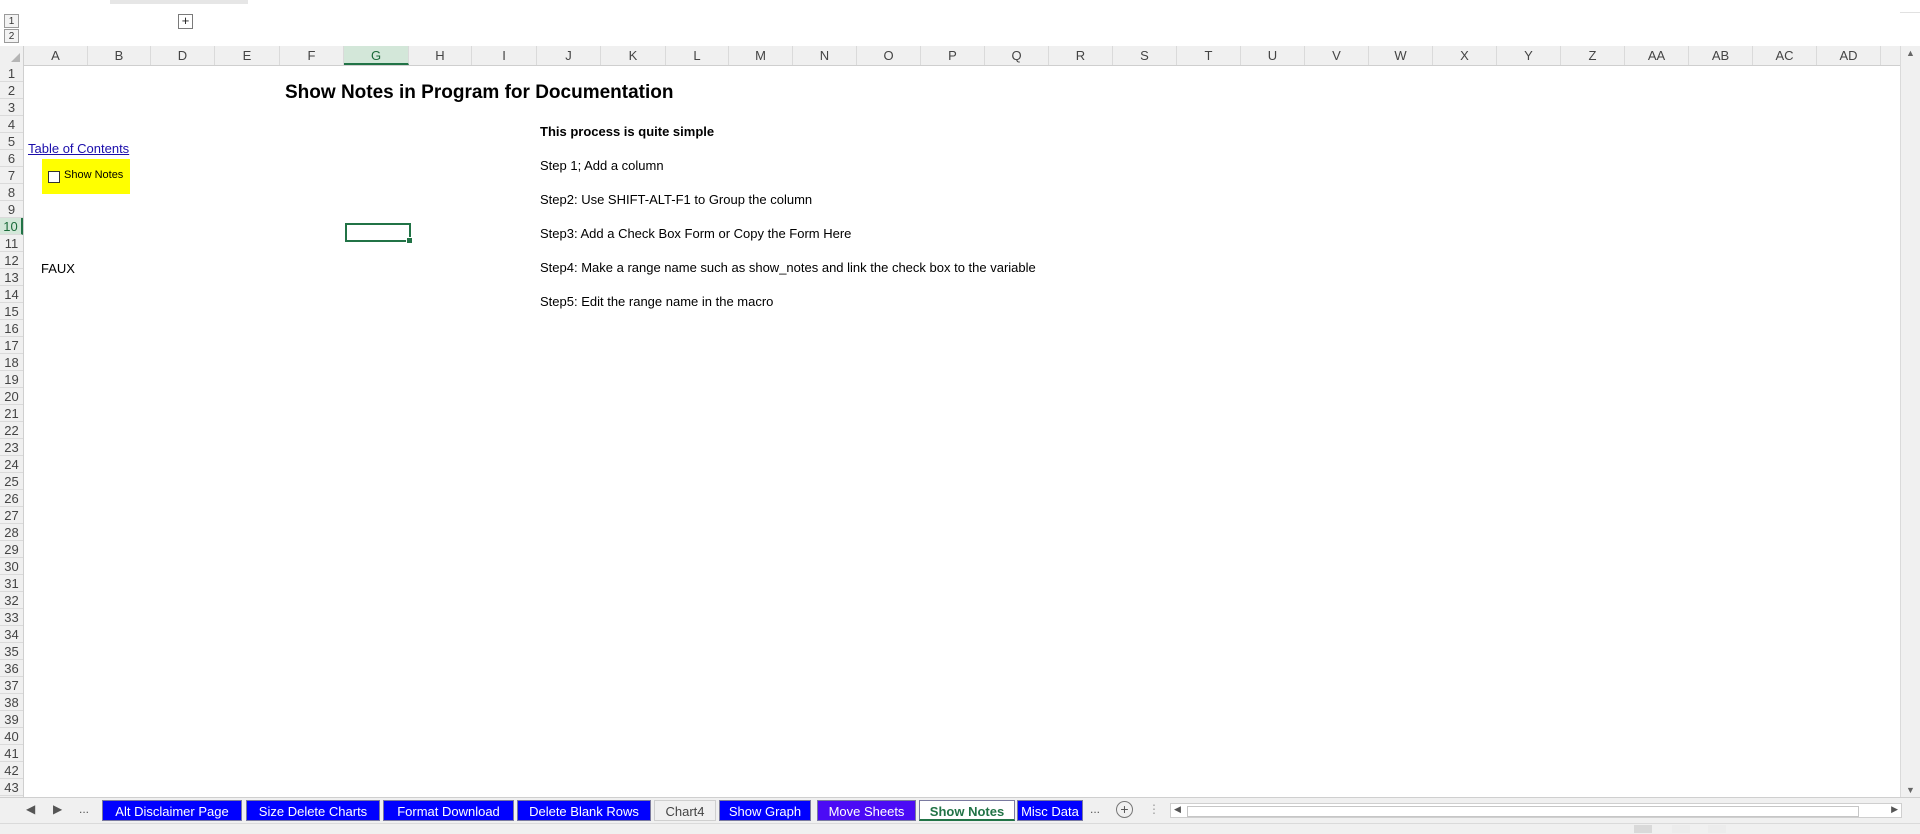  What do you see at coordinates (11, 21) in the screenshot?
I see `outline-level-1-button: 1` at bounding box center [11, 21].